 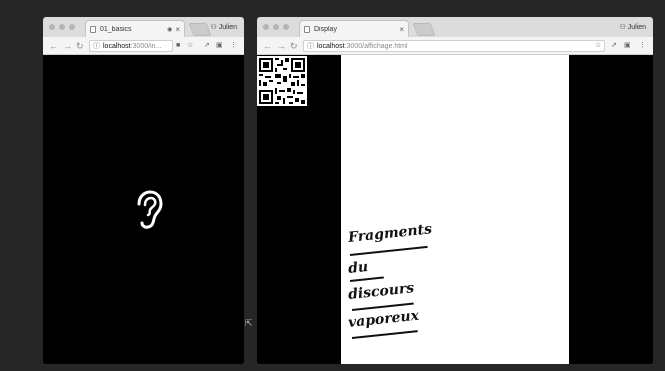 I want to click on url-path: :3000/affichage.html, so click(x=376, y=46).